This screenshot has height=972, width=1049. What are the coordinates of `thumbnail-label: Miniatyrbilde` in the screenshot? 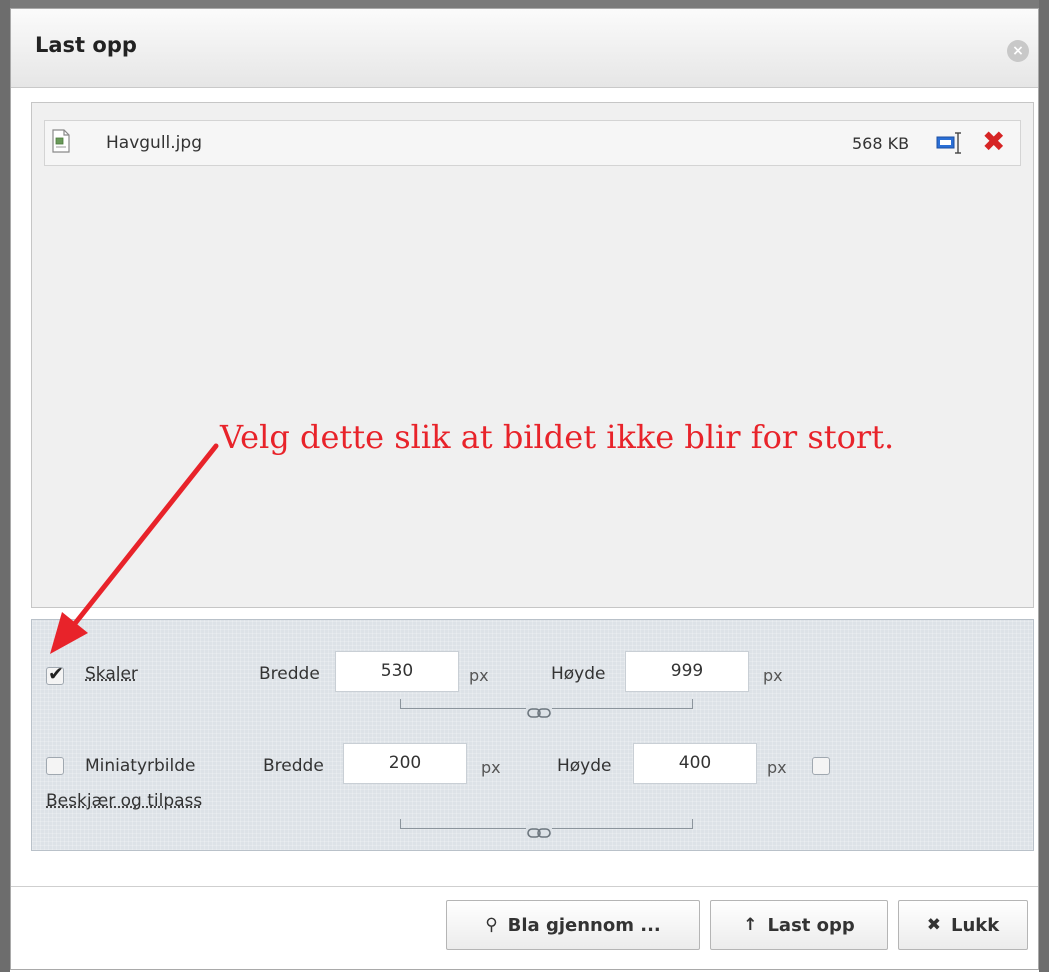 It's located at (140, 766).